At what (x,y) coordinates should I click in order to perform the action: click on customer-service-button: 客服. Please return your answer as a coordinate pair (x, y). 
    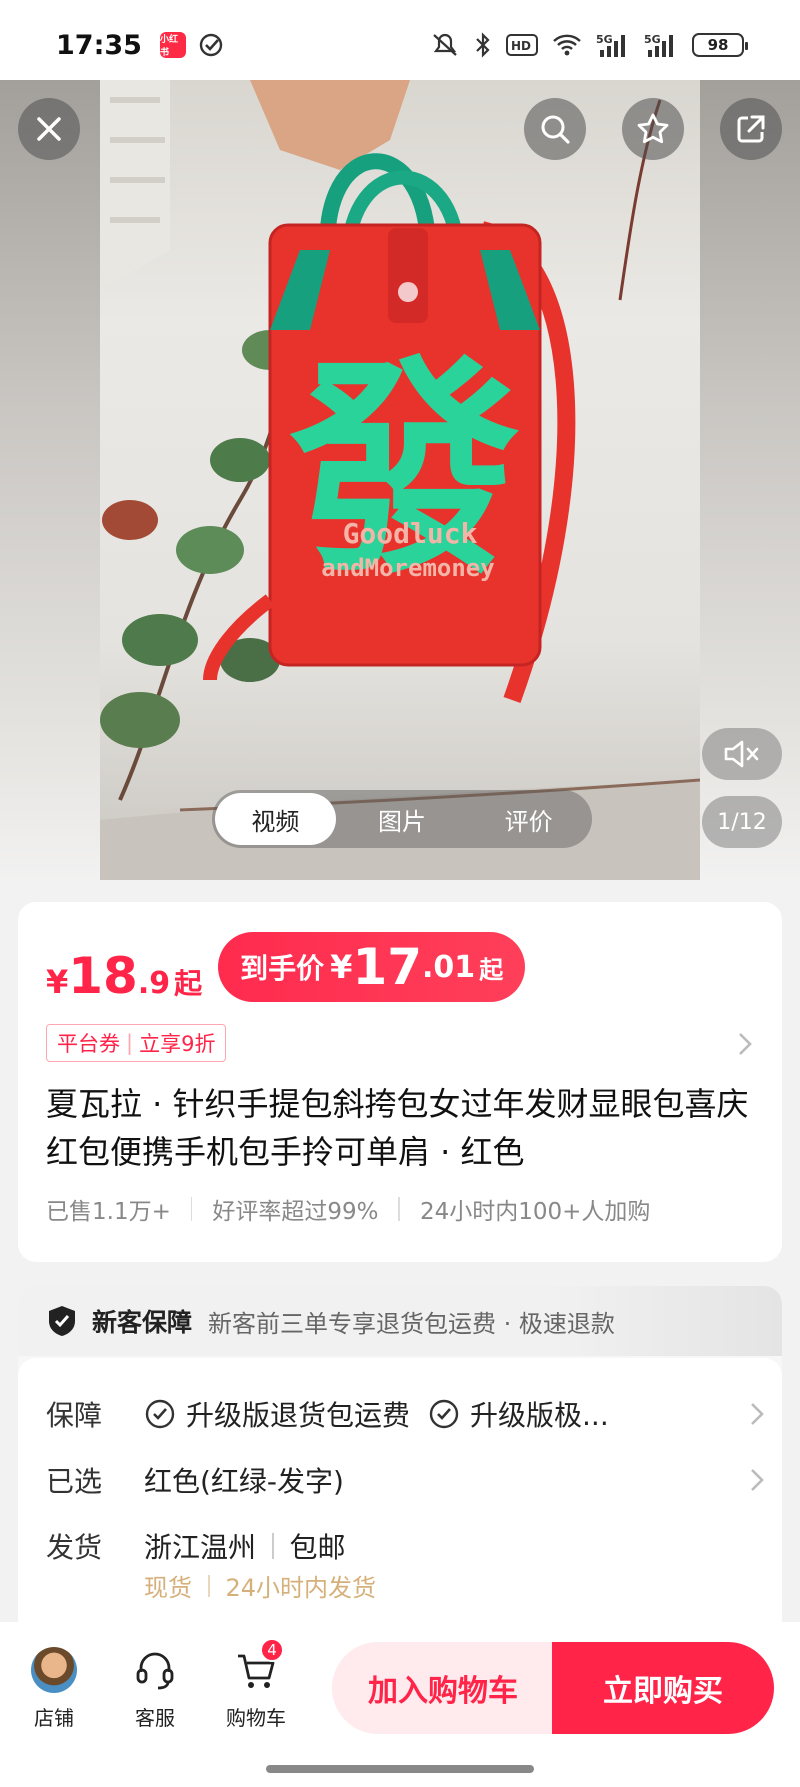
    Looking at the image, I should click on (155, 1688).